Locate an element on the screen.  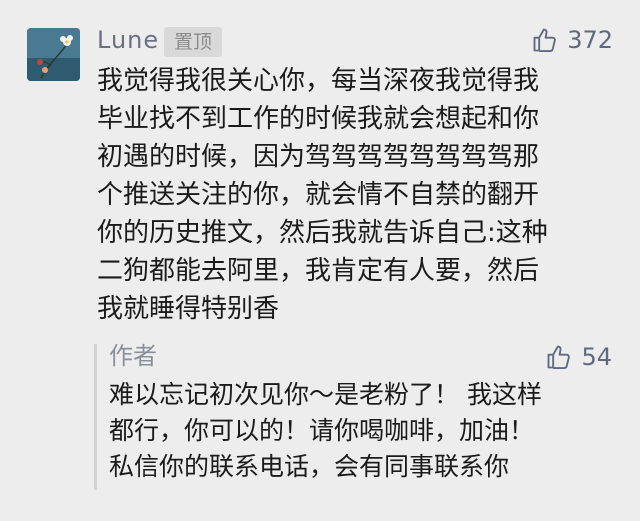
user-avatar is located at coordinates (53, 54).